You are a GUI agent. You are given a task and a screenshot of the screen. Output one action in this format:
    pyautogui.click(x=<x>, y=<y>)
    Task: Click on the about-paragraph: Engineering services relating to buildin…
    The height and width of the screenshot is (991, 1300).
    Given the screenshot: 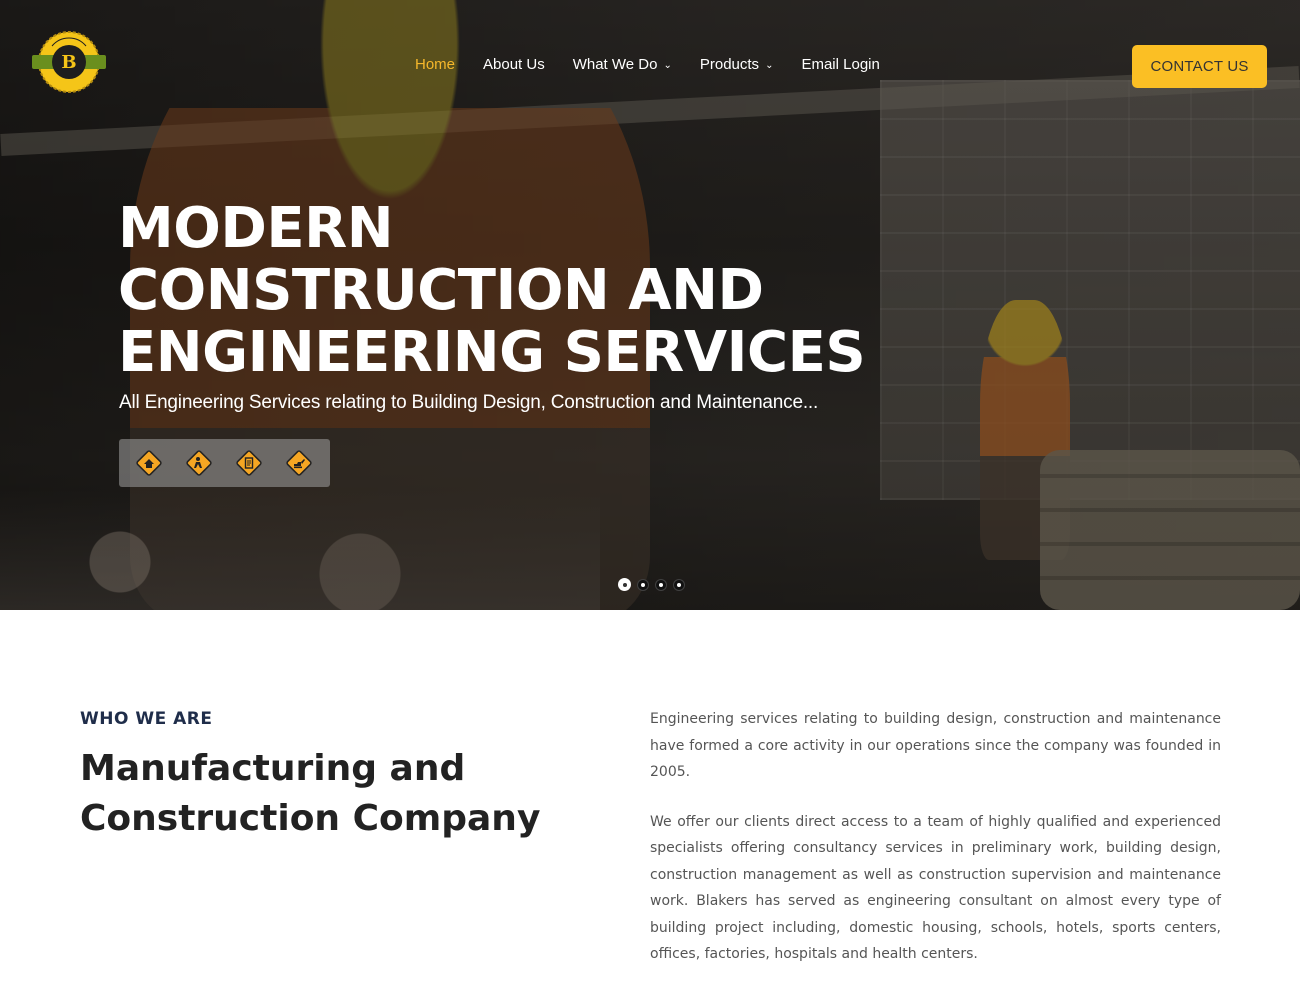 What is the action you would take?
    pyautogui.click(x=935, y=745)
    